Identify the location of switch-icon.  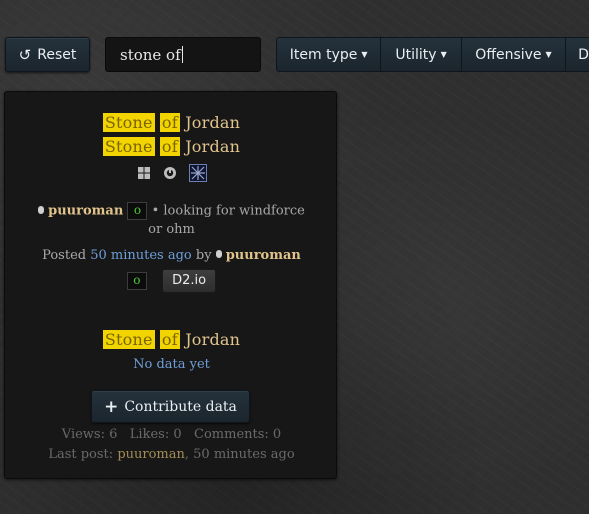
(197, 173).